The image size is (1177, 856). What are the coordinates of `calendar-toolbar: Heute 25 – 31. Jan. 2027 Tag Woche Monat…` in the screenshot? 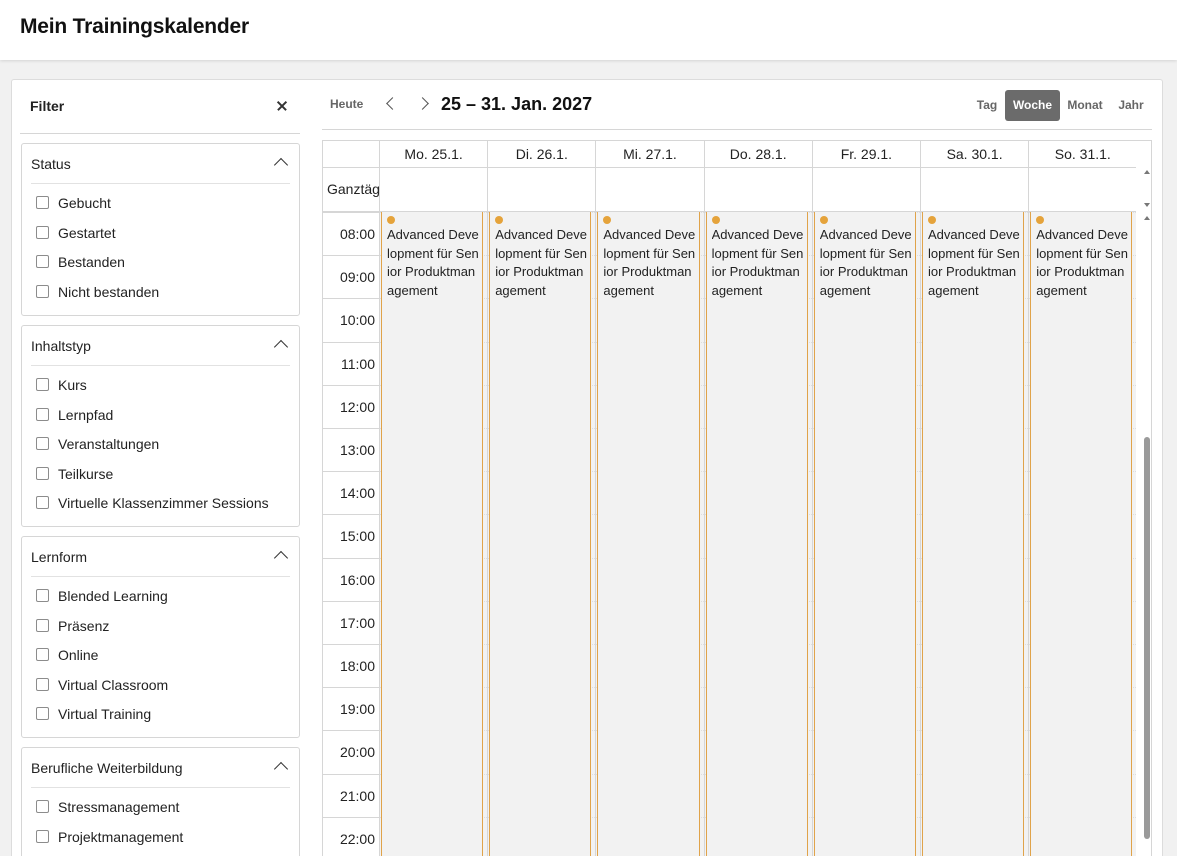 It's located at (737, 106).